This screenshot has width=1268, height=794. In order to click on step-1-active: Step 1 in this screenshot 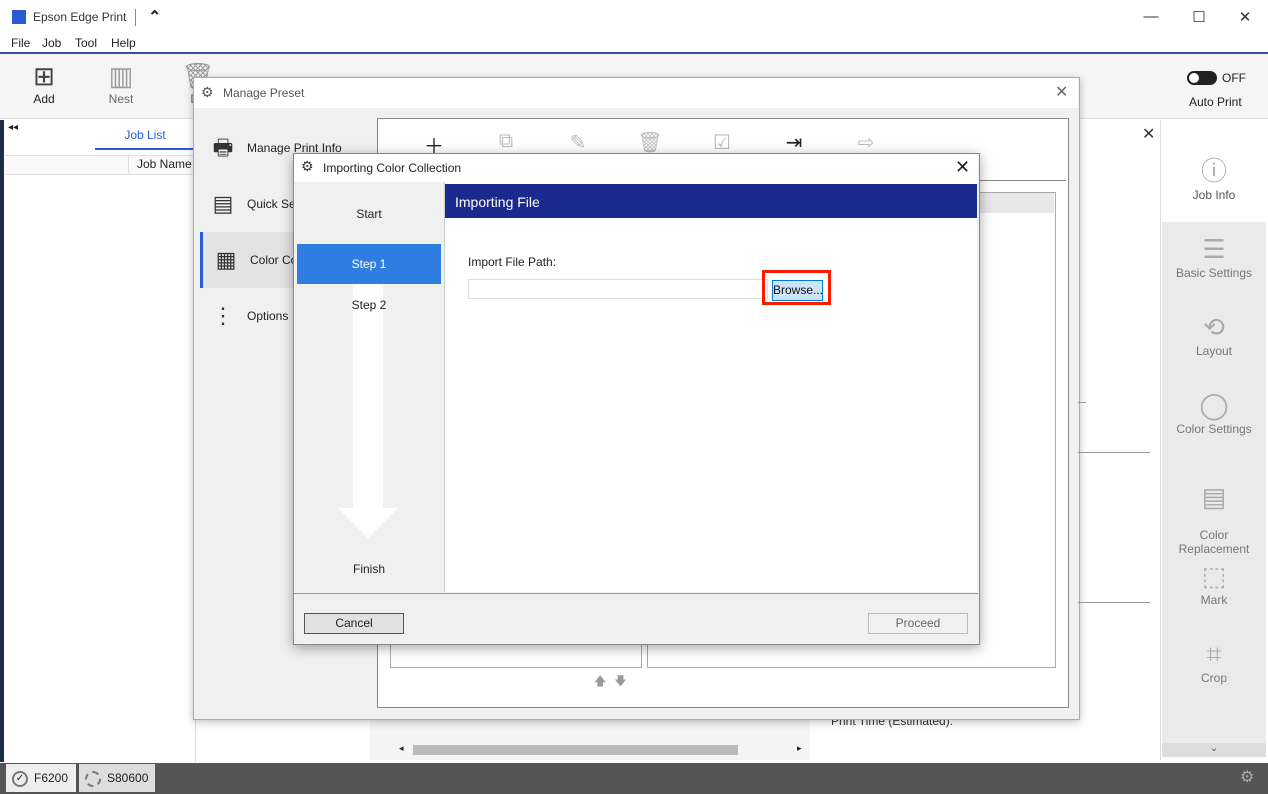, I will do `click(369, 264)`.